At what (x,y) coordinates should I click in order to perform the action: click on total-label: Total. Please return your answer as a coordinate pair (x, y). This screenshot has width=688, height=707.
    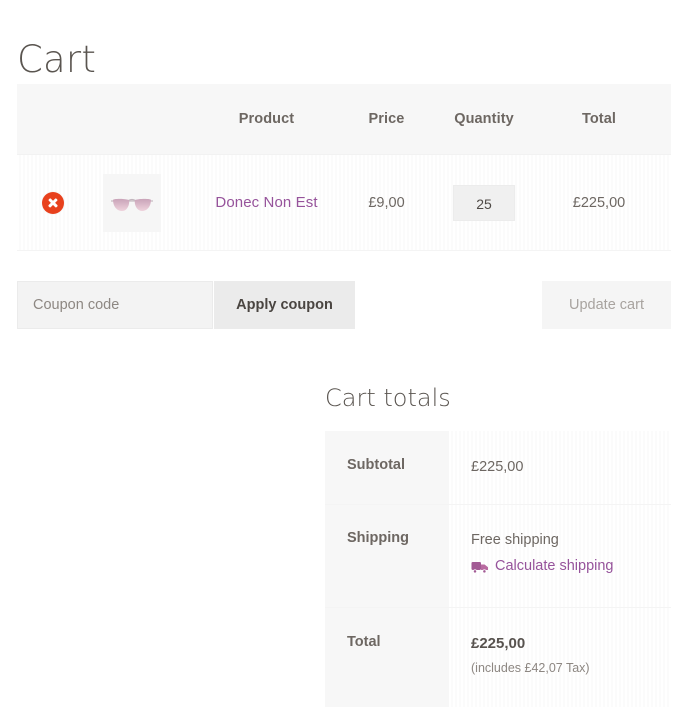
    Looking at the image, I should click on (387, 657).